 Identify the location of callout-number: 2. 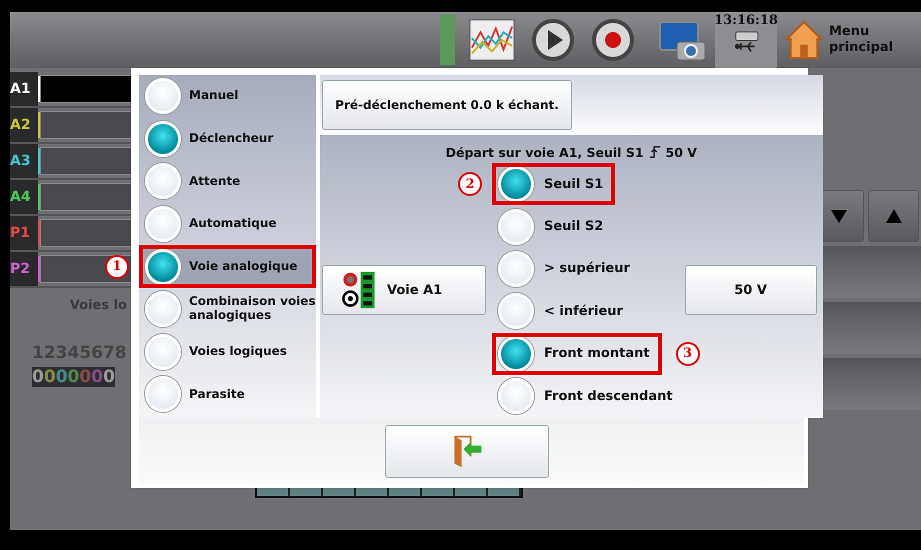
(470, 184).